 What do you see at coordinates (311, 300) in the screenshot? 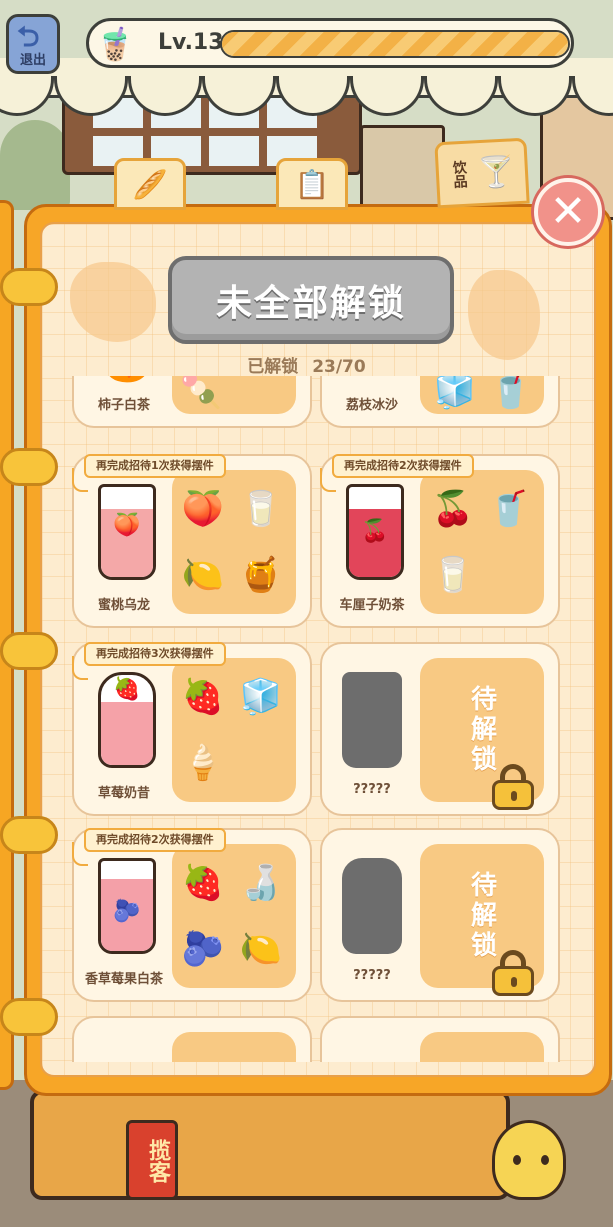
I see `unlock-status-banner: 未全部解锁` at bounding box center [311, 300].